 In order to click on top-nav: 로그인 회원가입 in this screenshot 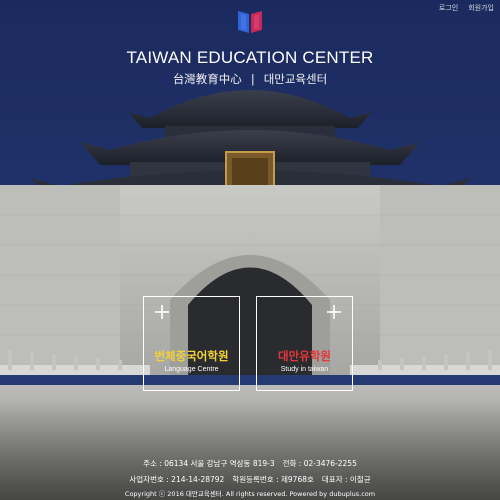, I will do `click(466, 8)`.